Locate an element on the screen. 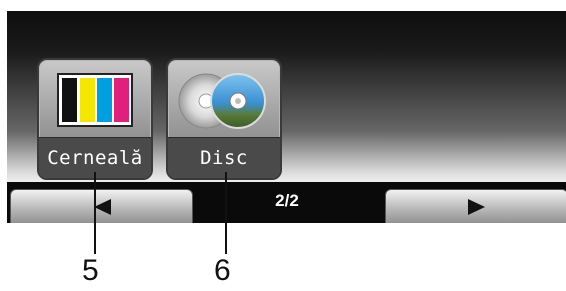  previous-page-button is located at coordinates (101, 206).